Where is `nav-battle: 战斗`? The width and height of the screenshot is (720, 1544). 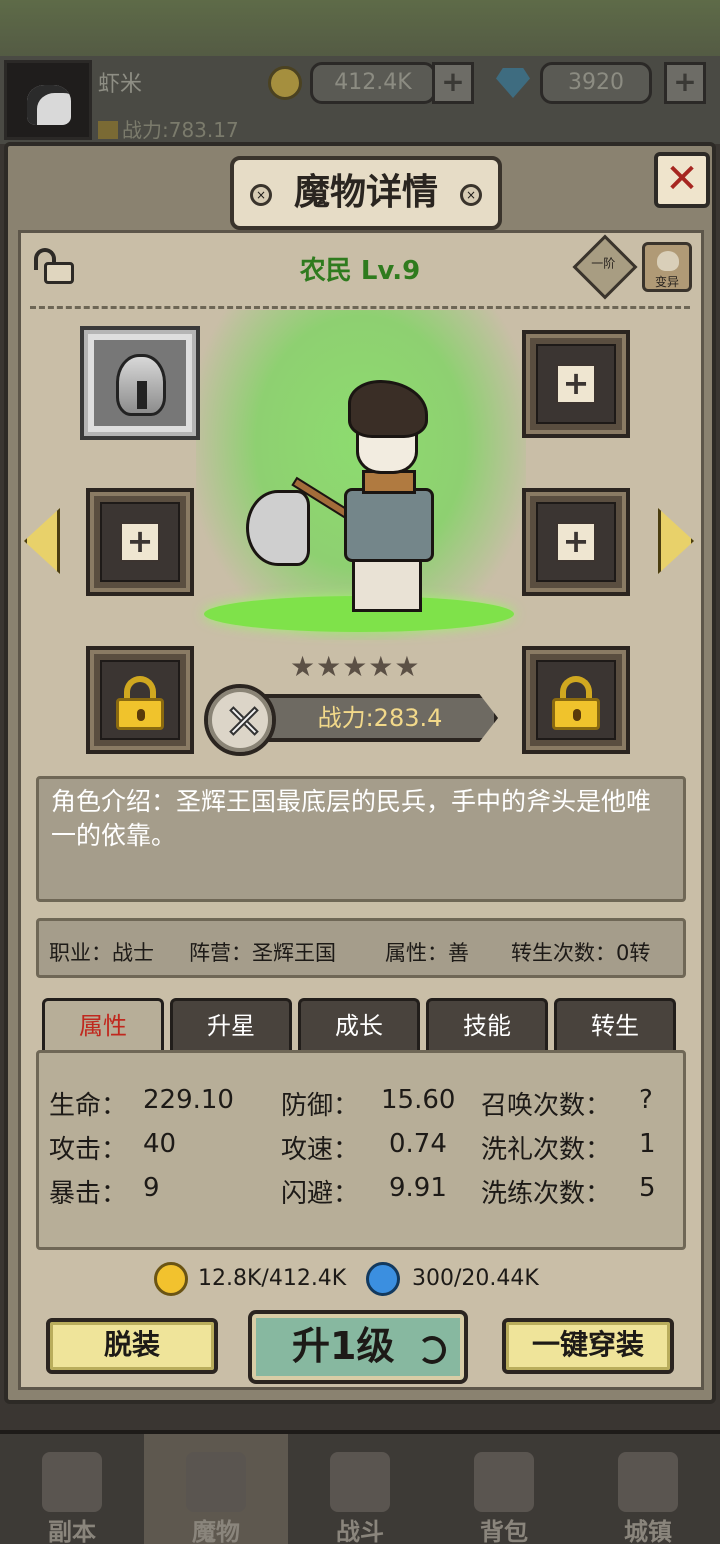
nav-battle: 战斗 is located at coordinates (360, 1489).